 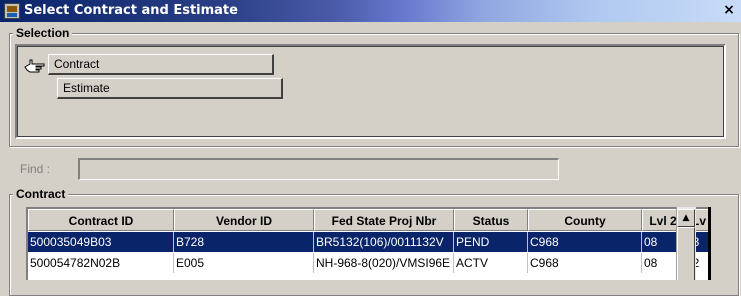 I want to click on find-input, so click(x=318, y=169).